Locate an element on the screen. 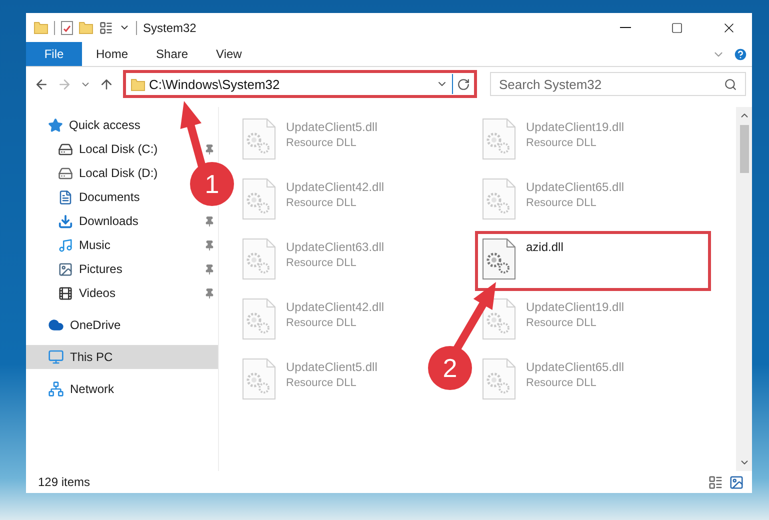  download-icon is located at coordinates (65, 221).